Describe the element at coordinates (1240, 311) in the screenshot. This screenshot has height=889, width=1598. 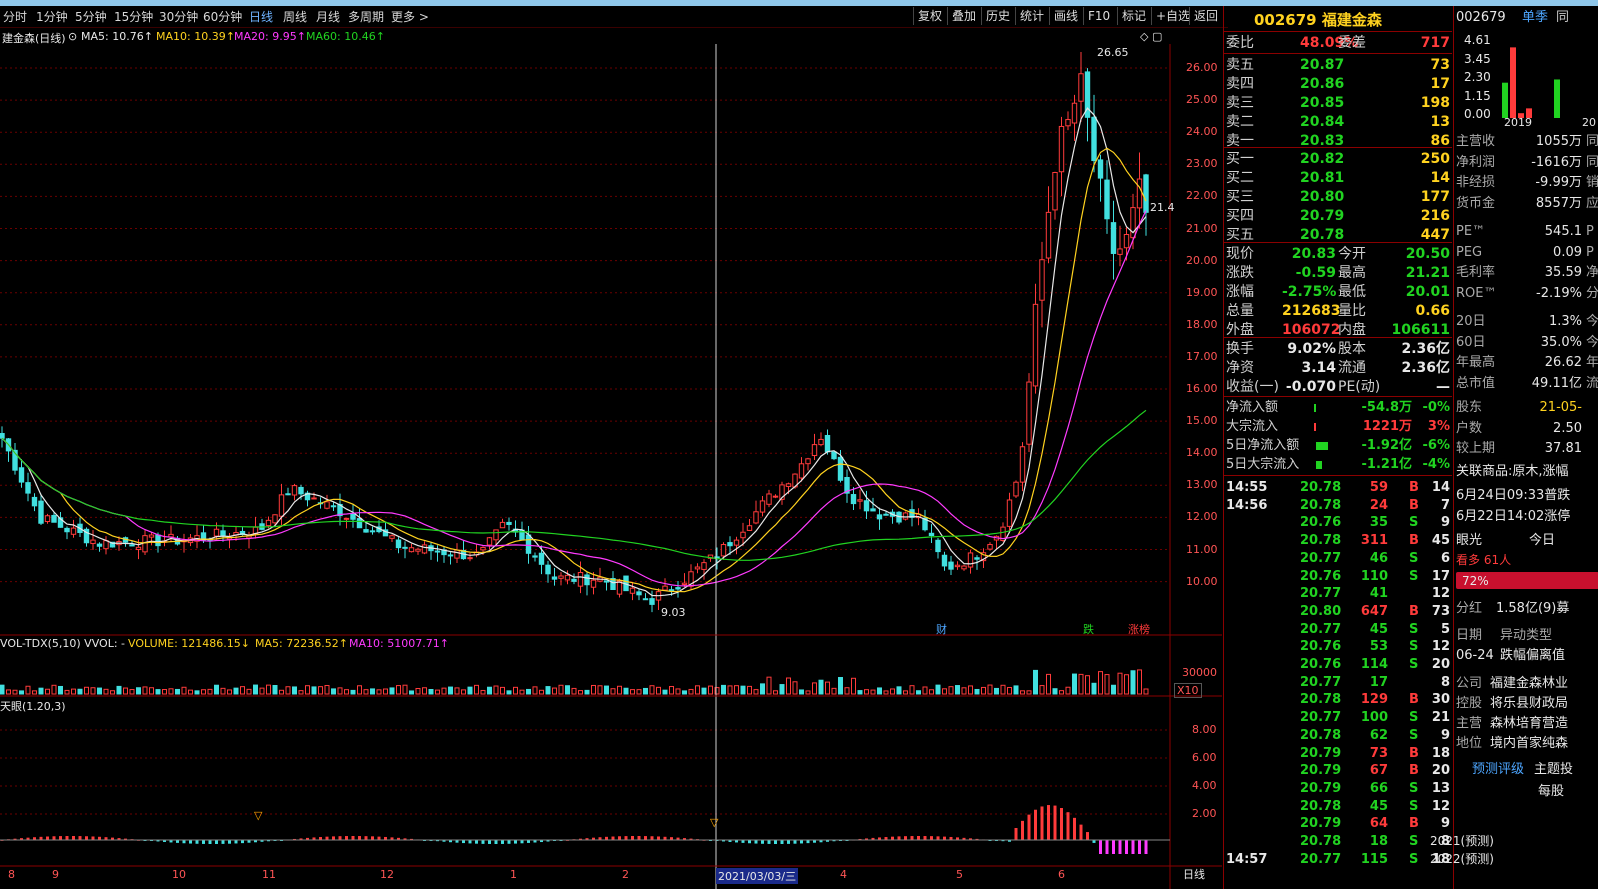
I see `stat-label: 总量` at that location.